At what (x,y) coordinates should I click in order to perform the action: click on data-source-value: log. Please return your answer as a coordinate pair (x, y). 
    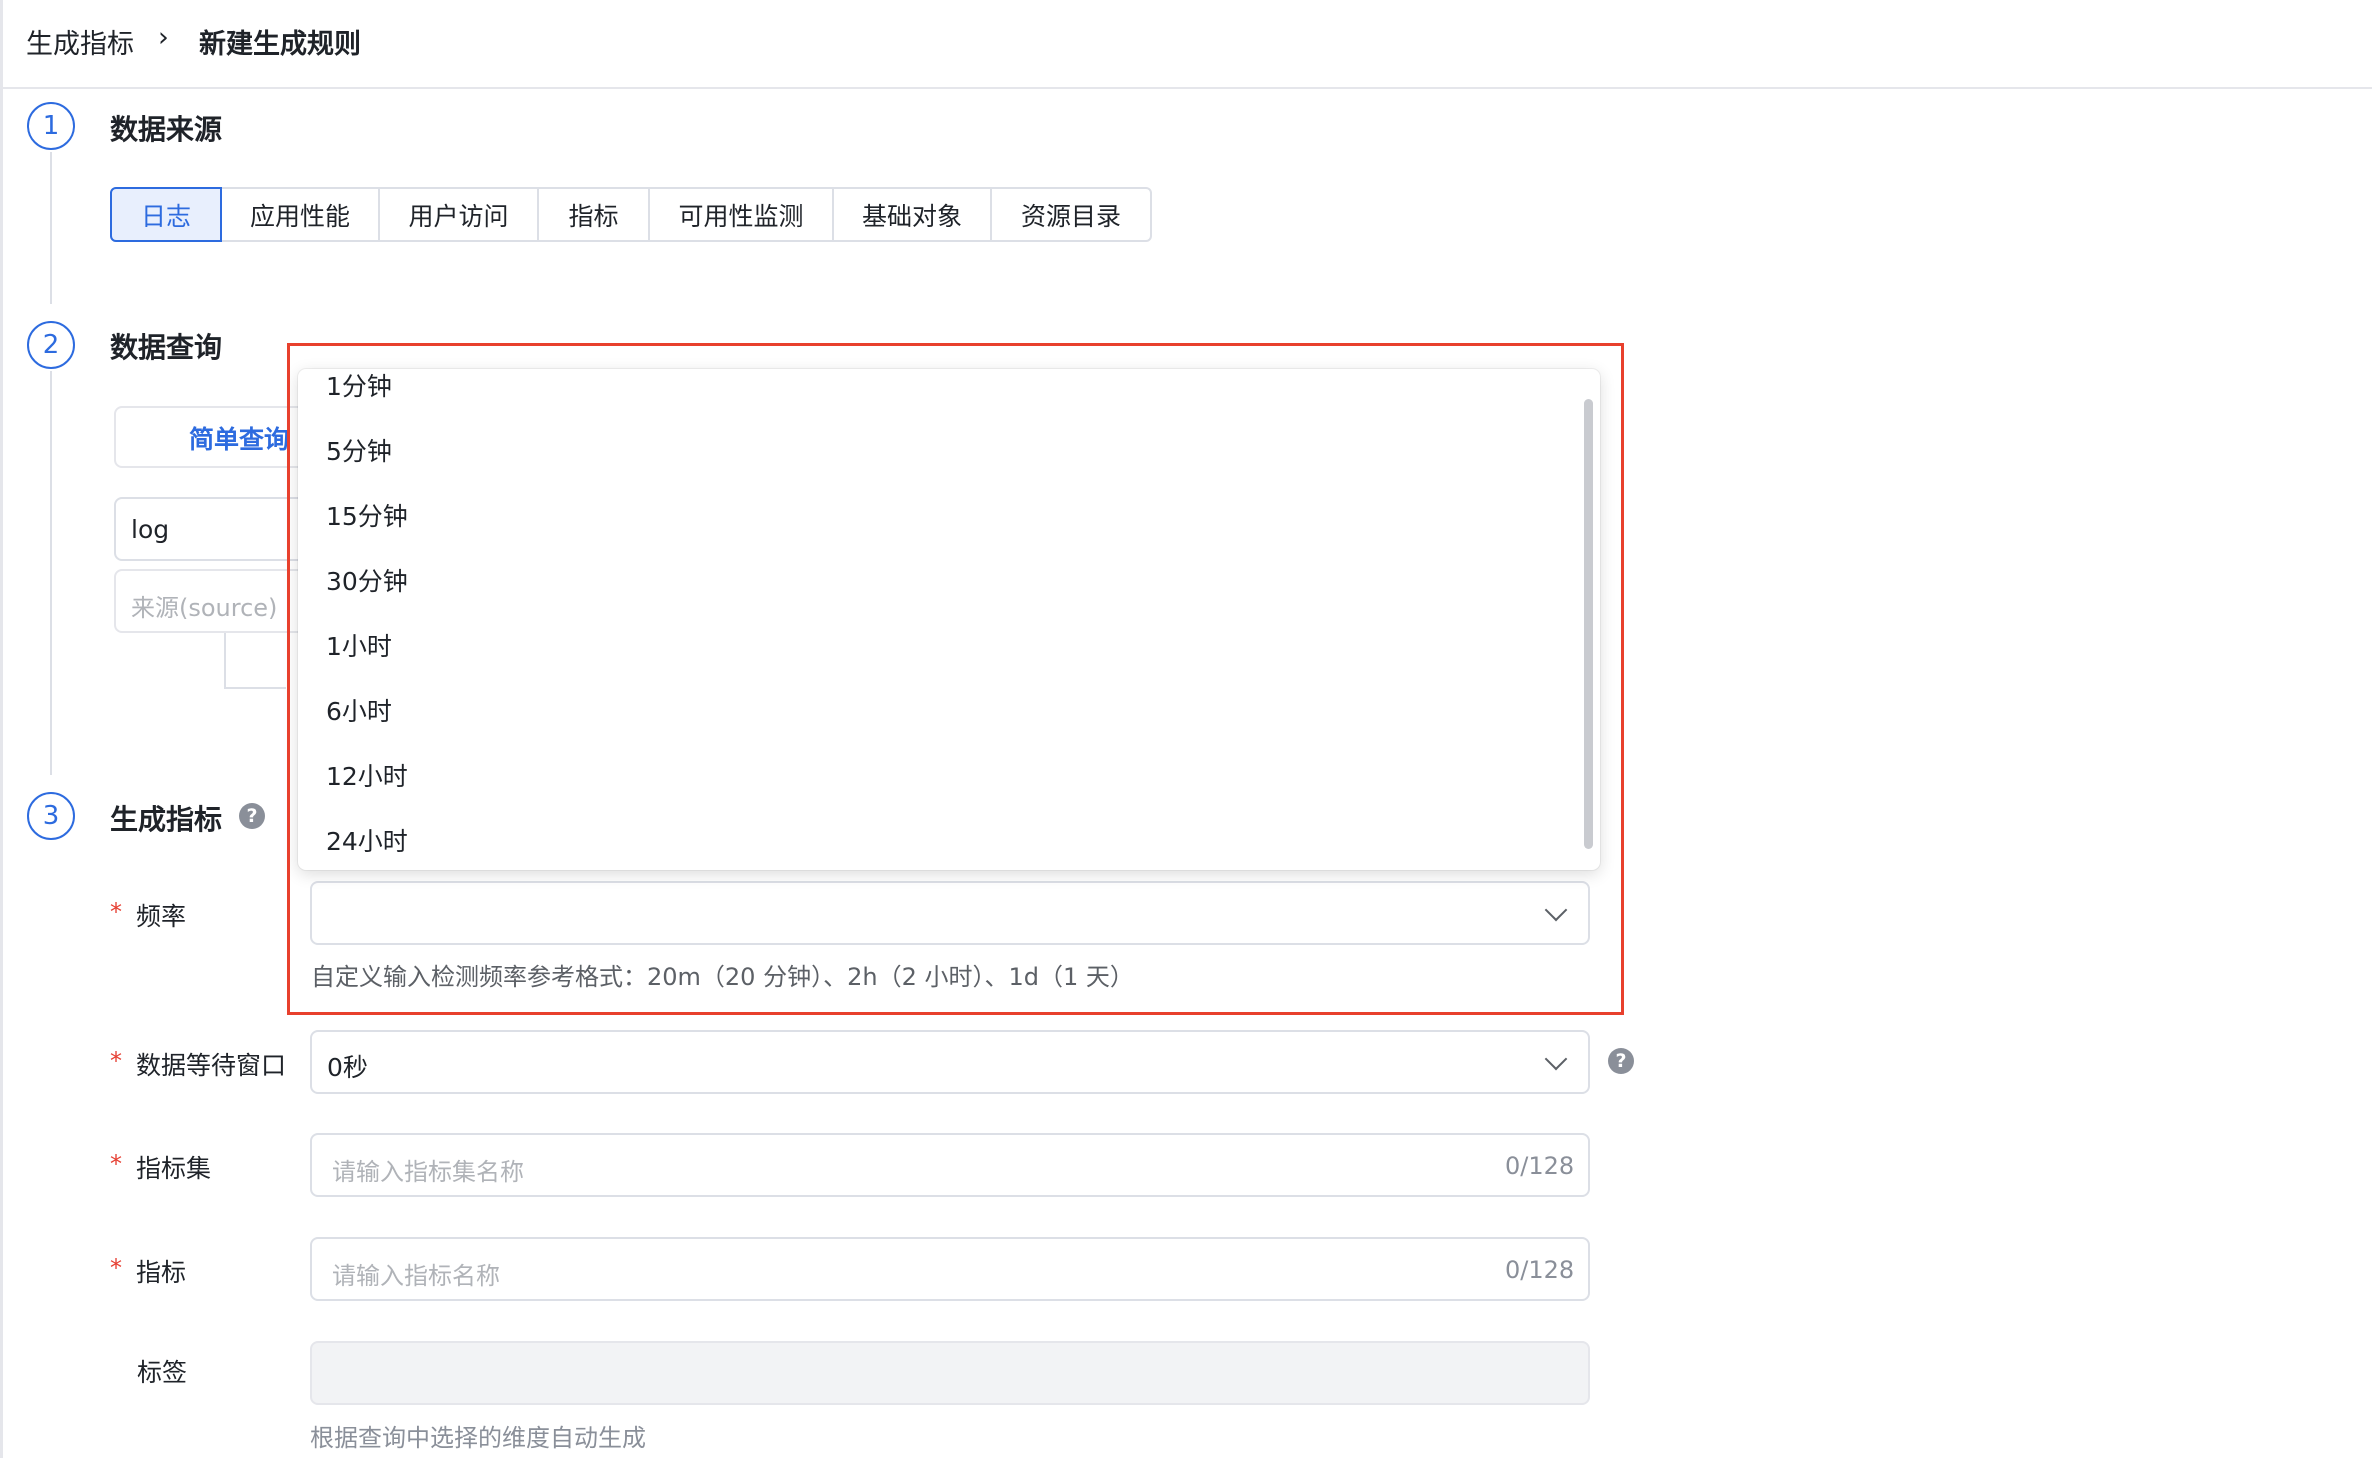
    Looking at the image, I should click on (150, 529).